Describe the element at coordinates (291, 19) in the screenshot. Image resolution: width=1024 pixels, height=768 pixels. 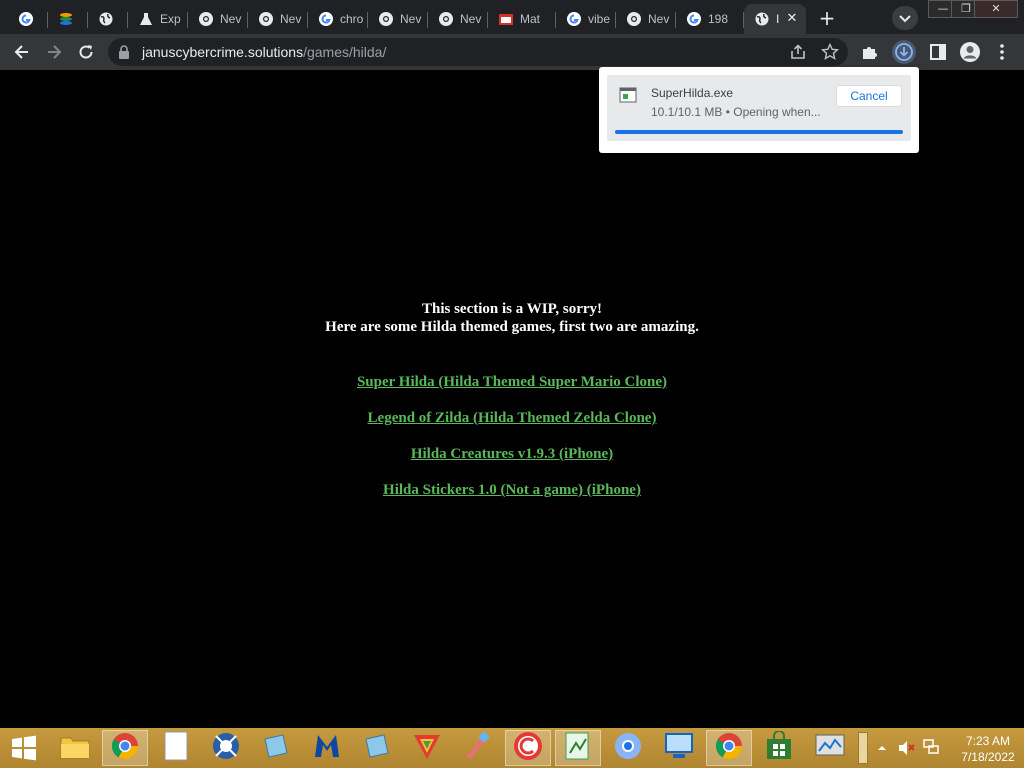
I see `tab-title: Nev` at that location.